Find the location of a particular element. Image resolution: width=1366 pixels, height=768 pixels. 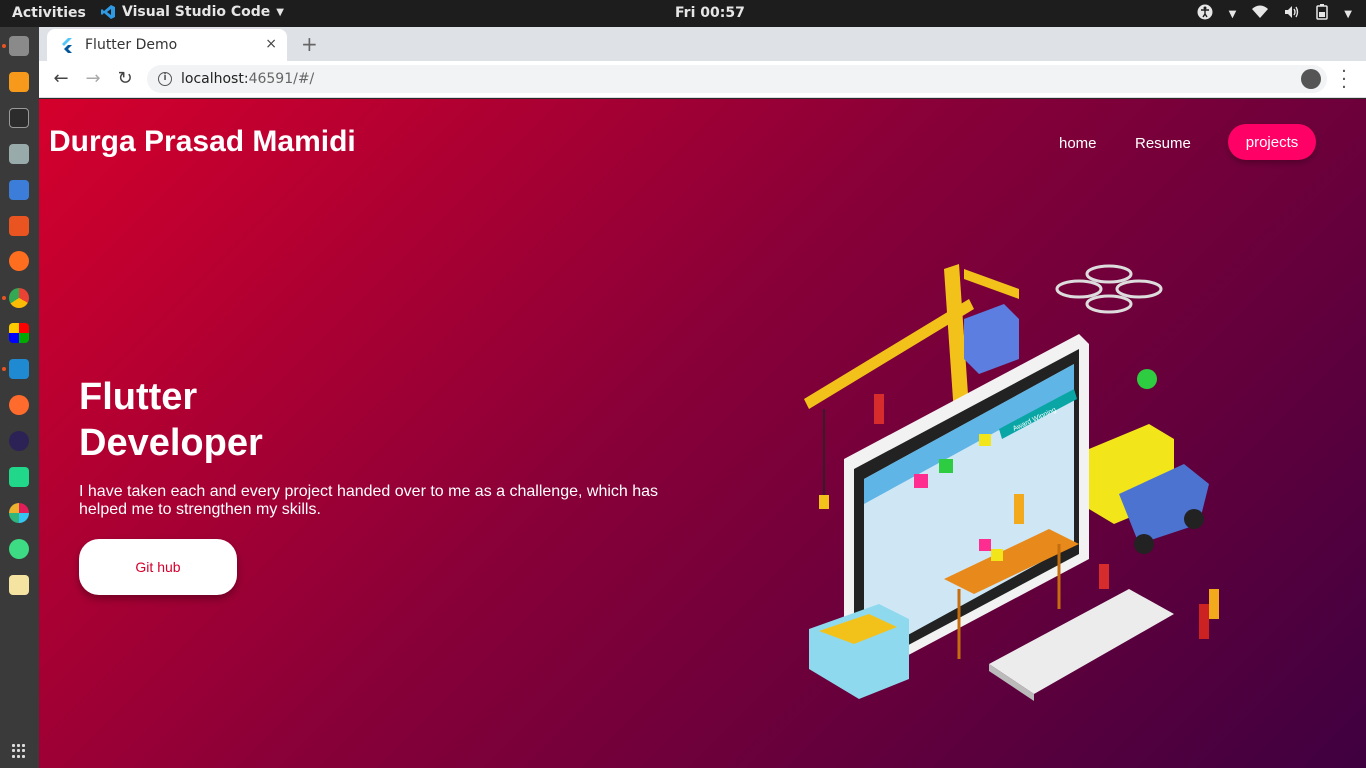

files-icon is located at coordinates (19, 46).